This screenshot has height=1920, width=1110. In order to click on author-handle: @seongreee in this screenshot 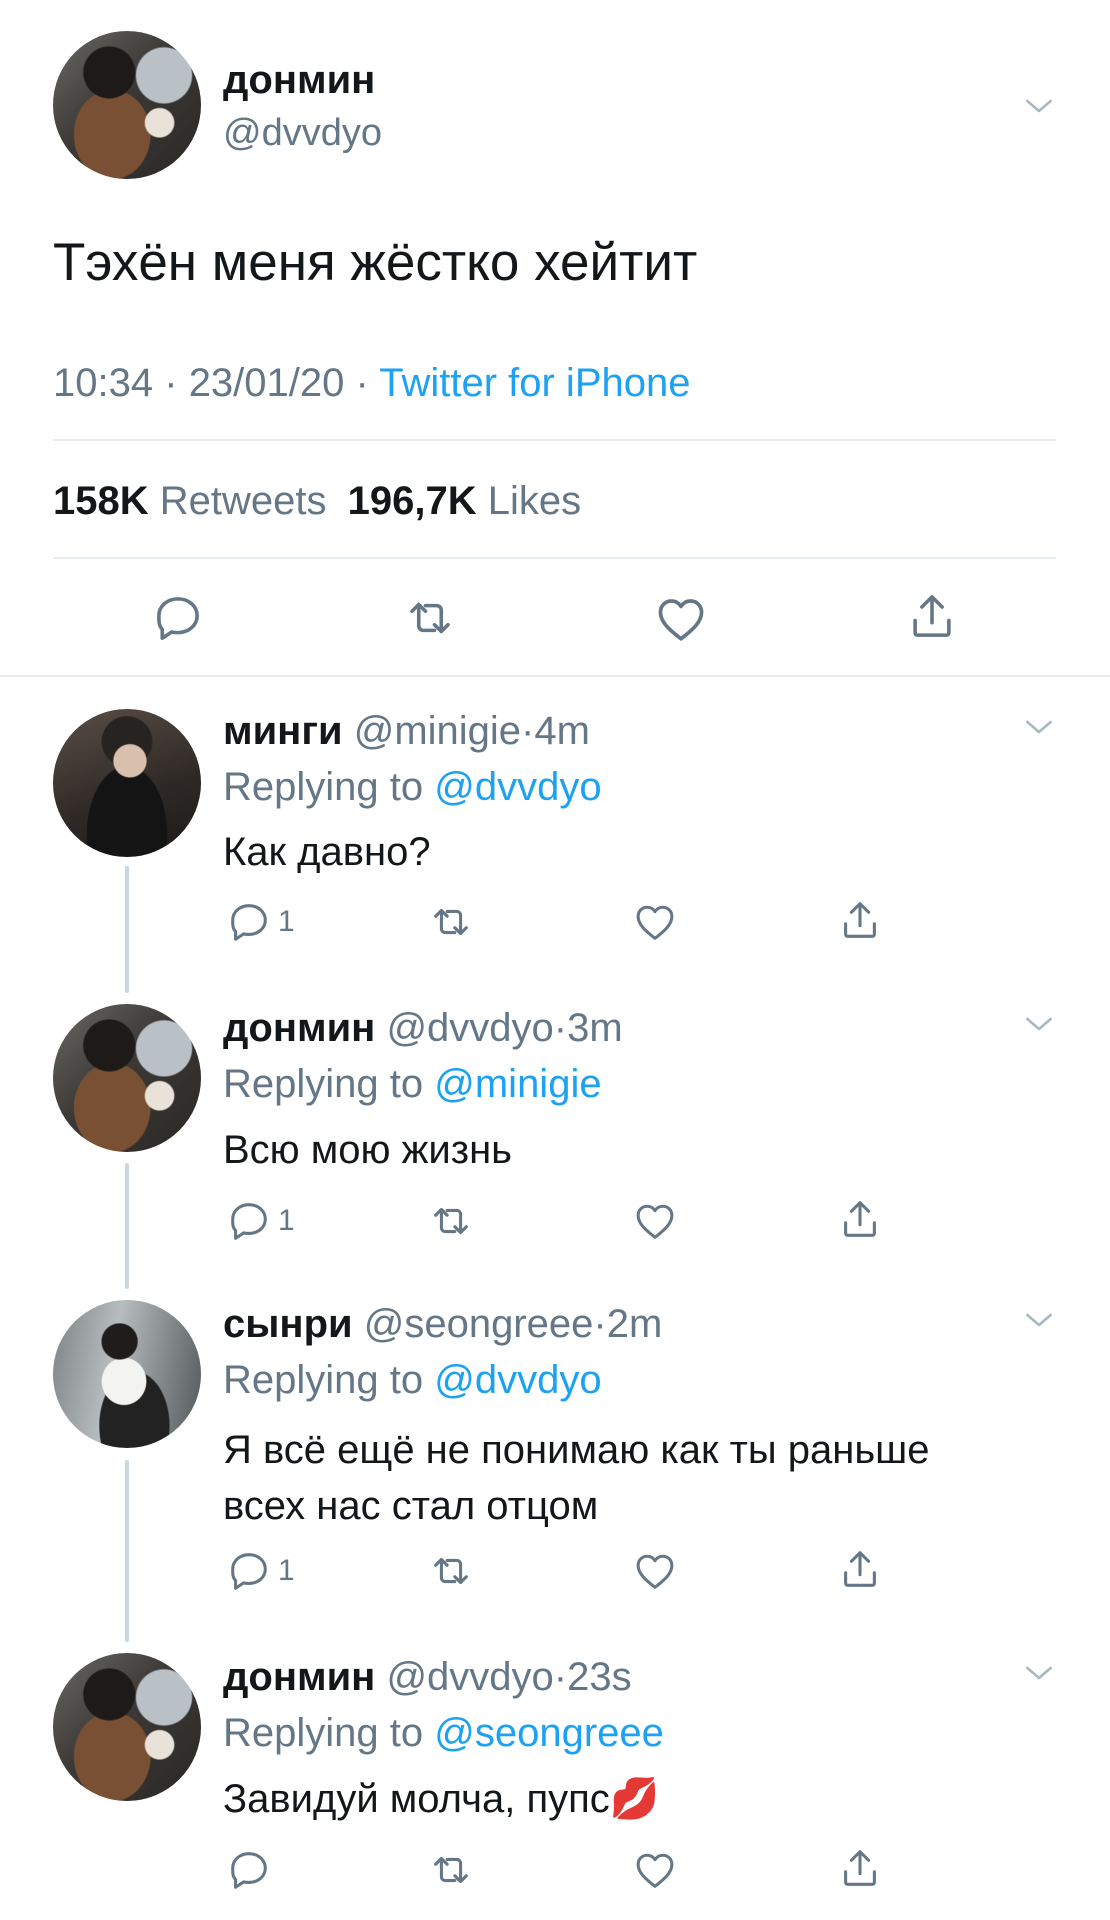, I will do `click(479, 1324)`.